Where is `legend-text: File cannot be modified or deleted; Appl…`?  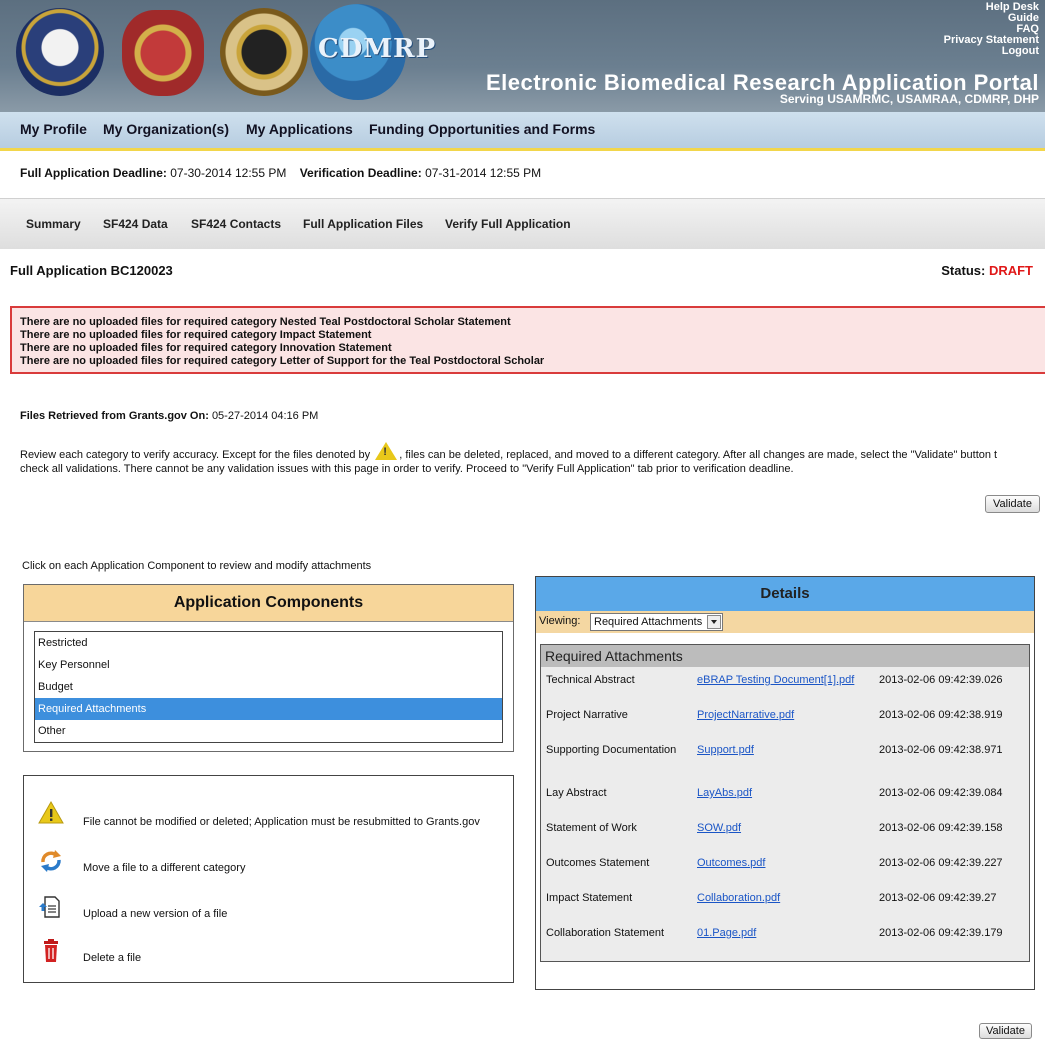 legend-text: File cannot be modified or deleted; Appl… is located at coordinates (281, 822).